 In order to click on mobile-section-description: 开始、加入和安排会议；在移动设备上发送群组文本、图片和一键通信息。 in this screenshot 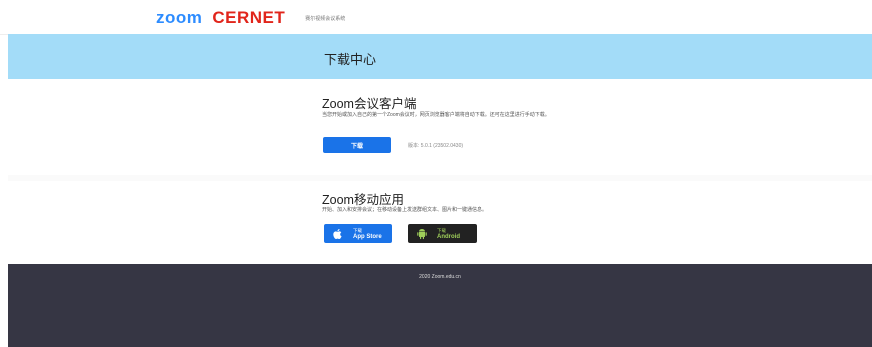, I will do `click(405, 210)`.